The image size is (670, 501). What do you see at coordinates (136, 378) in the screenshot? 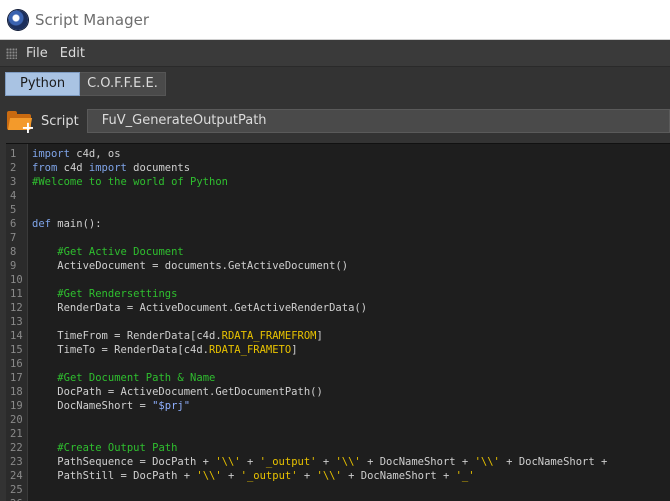
I see `code-token: #Get Document Path & Name` at bounding box center [136, 378].